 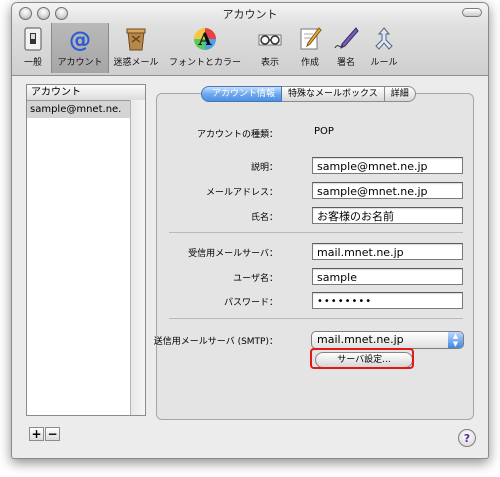 I want to click on toolbar-label: 署名, so click(x=345, y=63).